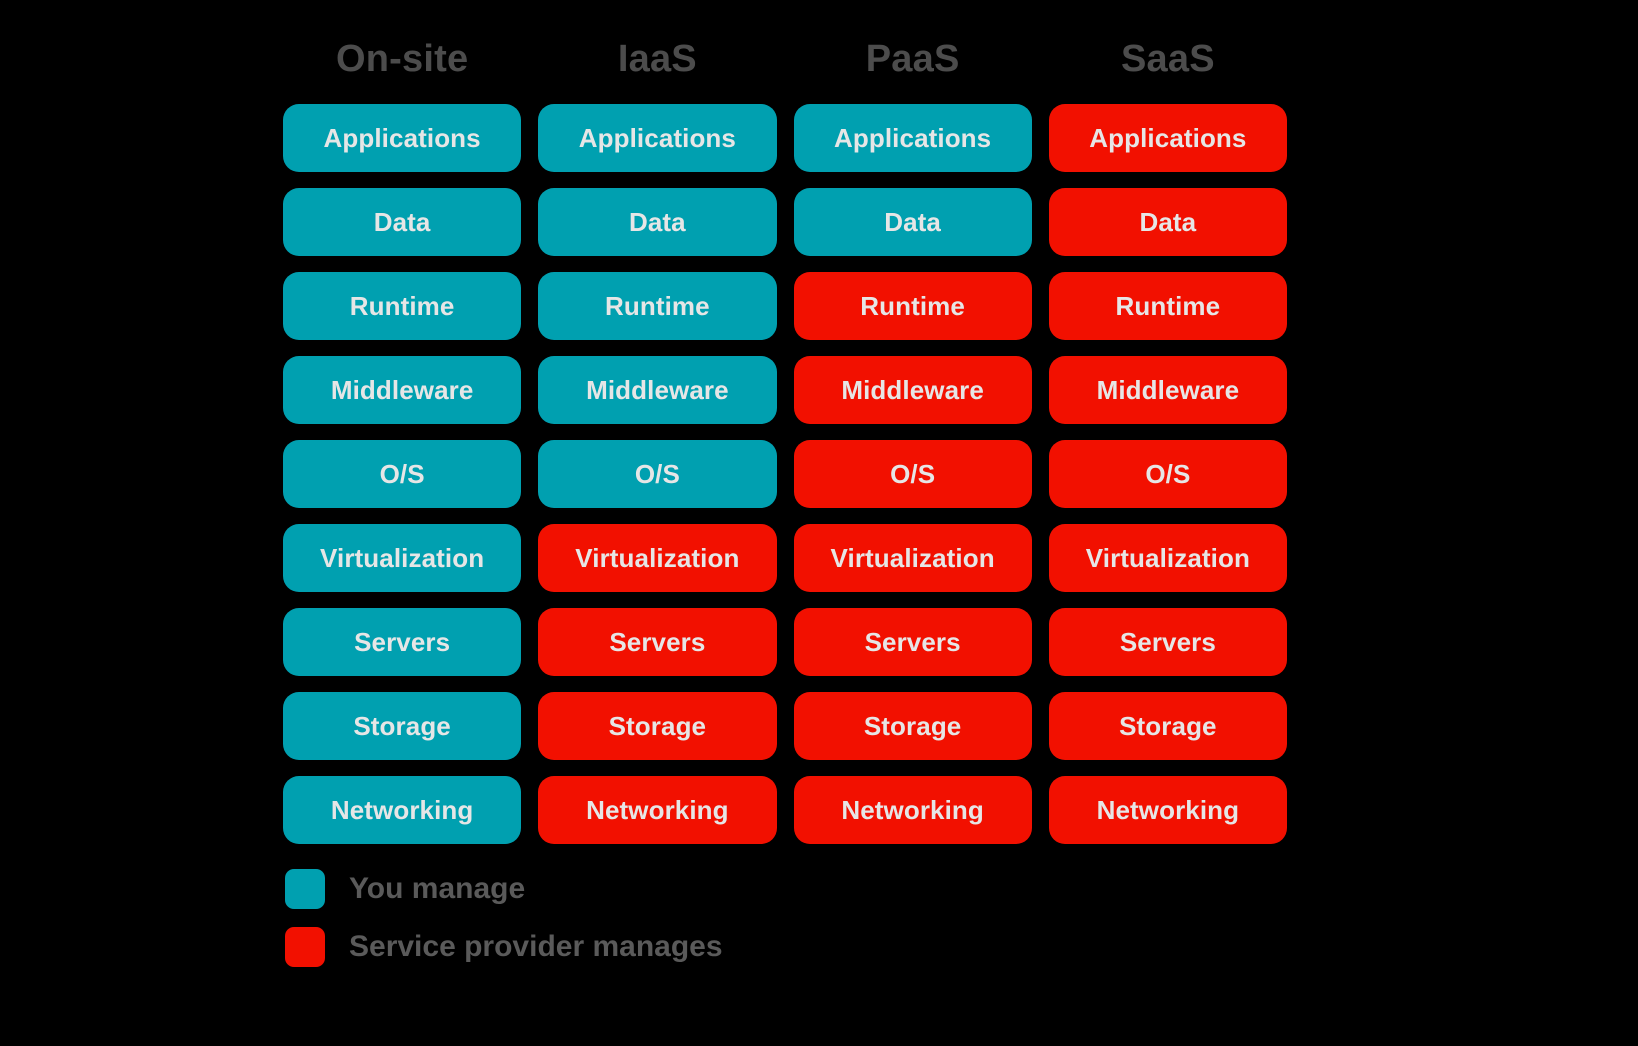  I want to click on layer-row: Middleware Middleware Middleware Middleware, so click(785, 390).